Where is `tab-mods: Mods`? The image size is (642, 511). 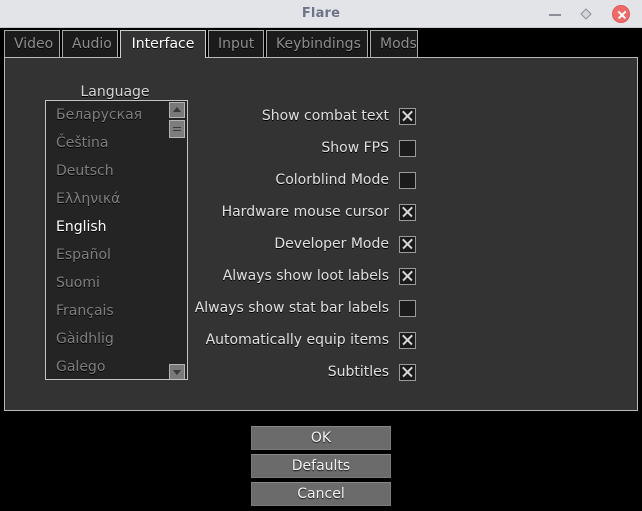 tab-mods: Mods is located at coordinates (394, 44).